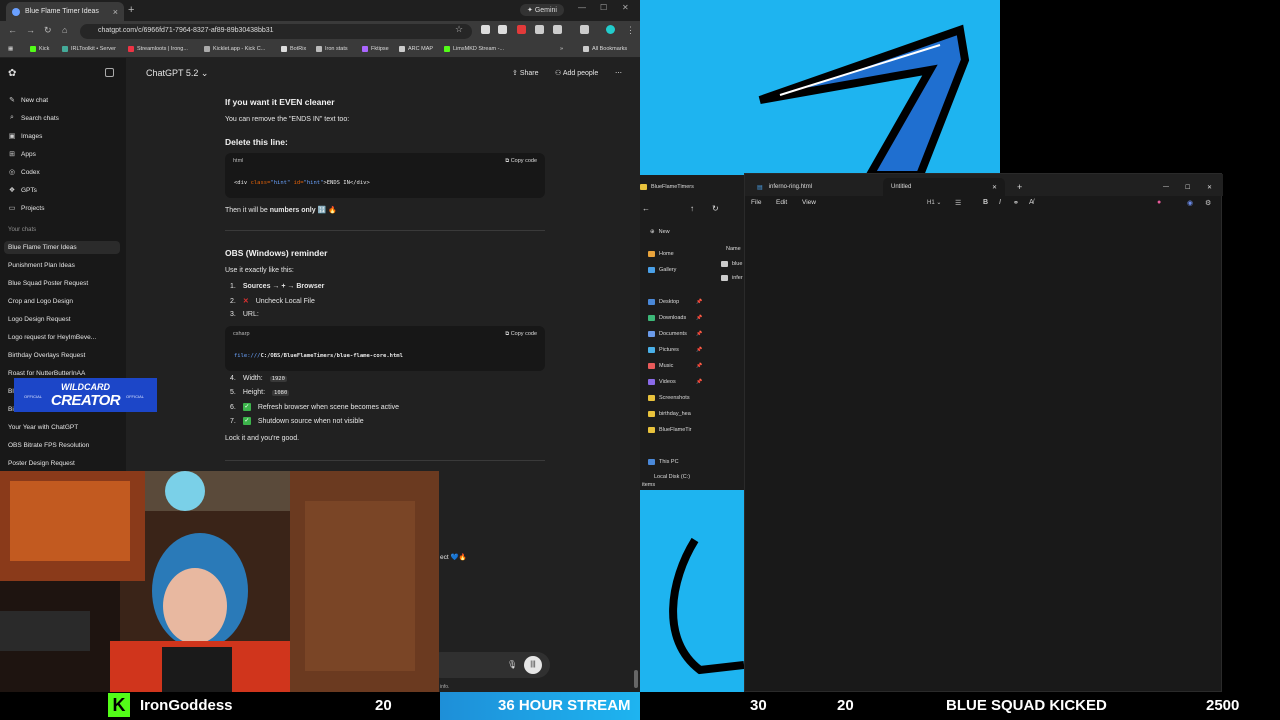 This screenshot has width=1280, height=720. Describe the element at coordinates (30, 30) in the screenshot. I see `forward-icon: →` at that location.